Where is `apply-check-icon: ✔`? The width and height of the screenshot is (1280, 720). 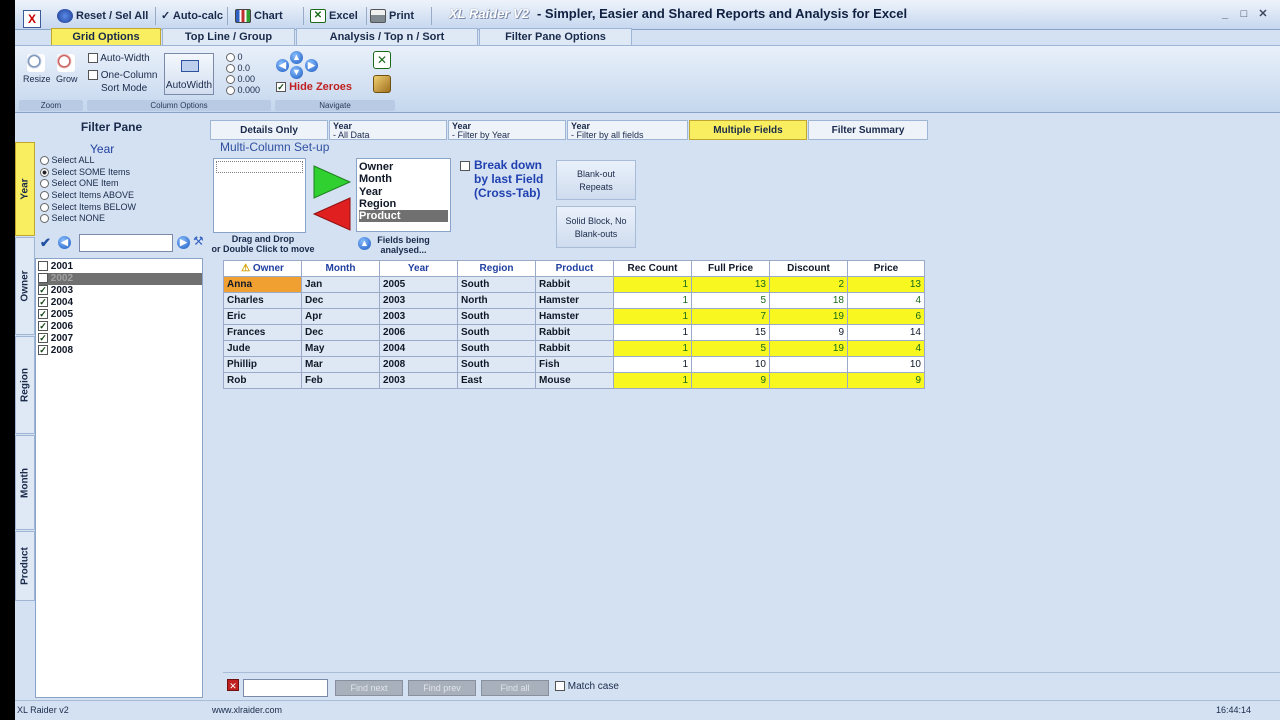
apply-check-icon: ✔ is located at coordinates (45, 243).